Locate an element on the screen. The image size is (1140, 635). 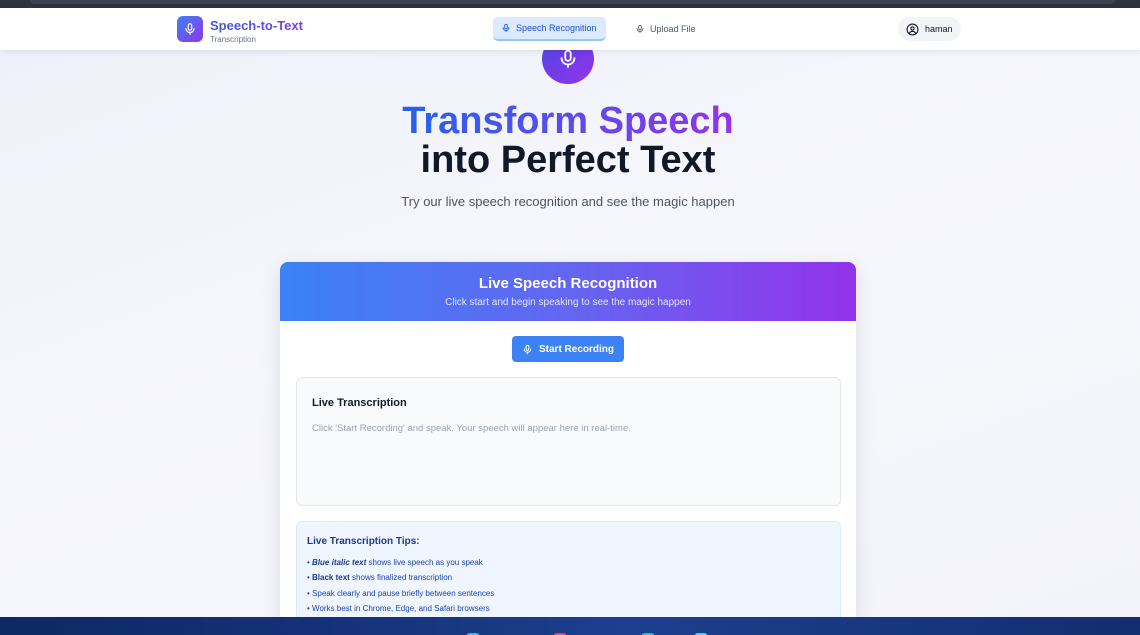
browser-chrome-top is located at coordinates (570, 4).